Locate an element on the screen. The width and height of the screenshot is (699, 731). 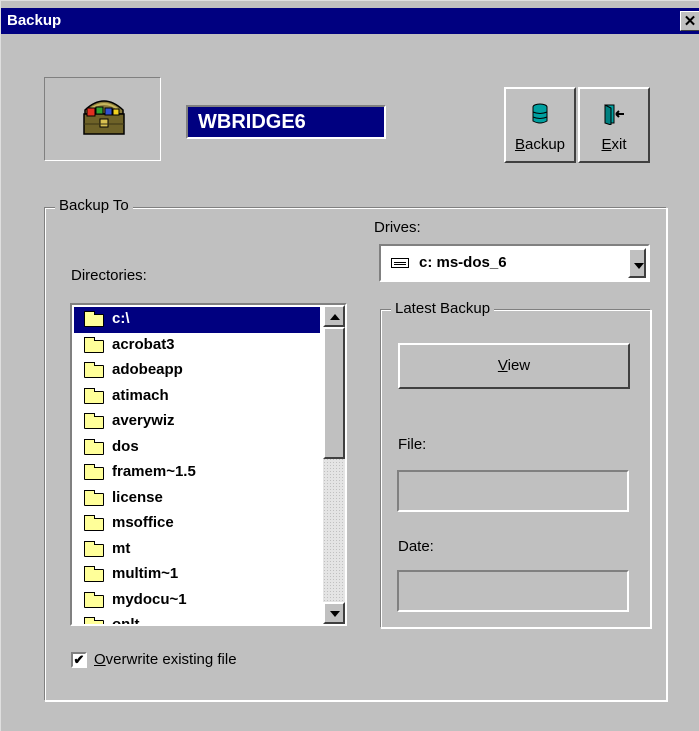
chevron-down-icon is located at coordinates (639, 266).